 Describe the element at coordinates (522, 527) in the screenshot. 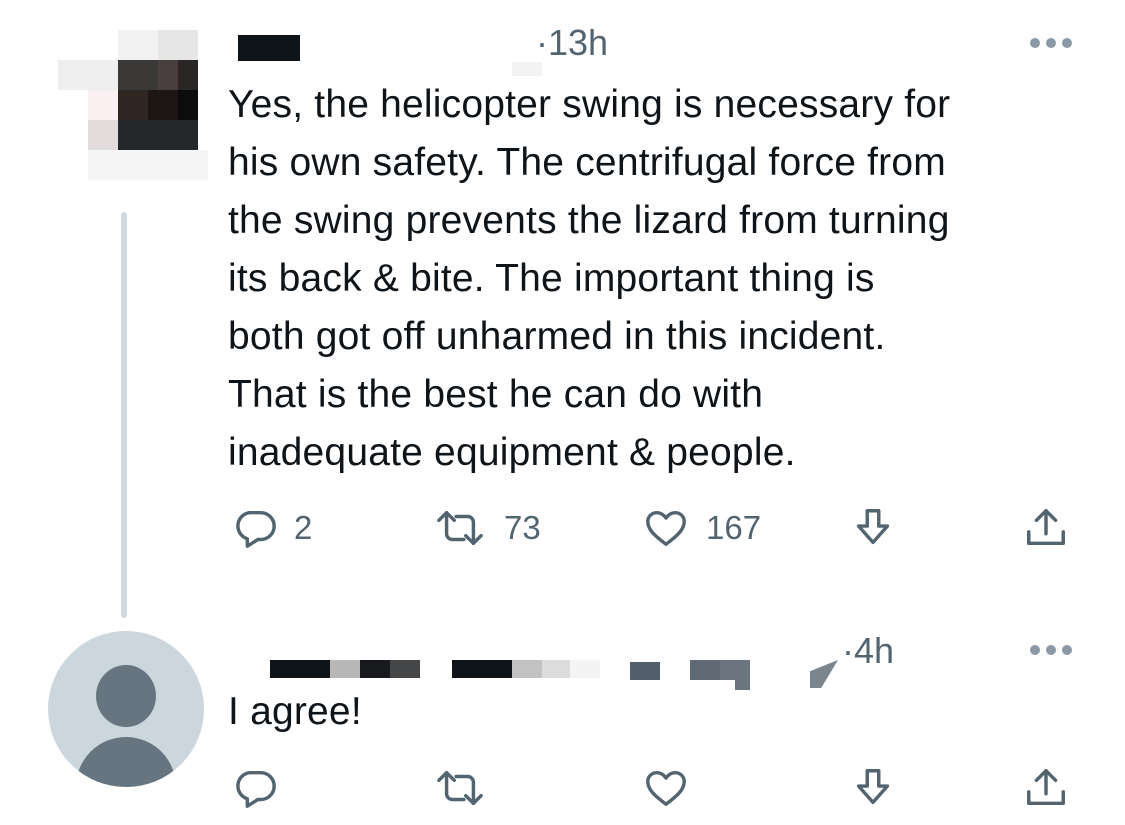

I see `retweet-count: 73` at that location.